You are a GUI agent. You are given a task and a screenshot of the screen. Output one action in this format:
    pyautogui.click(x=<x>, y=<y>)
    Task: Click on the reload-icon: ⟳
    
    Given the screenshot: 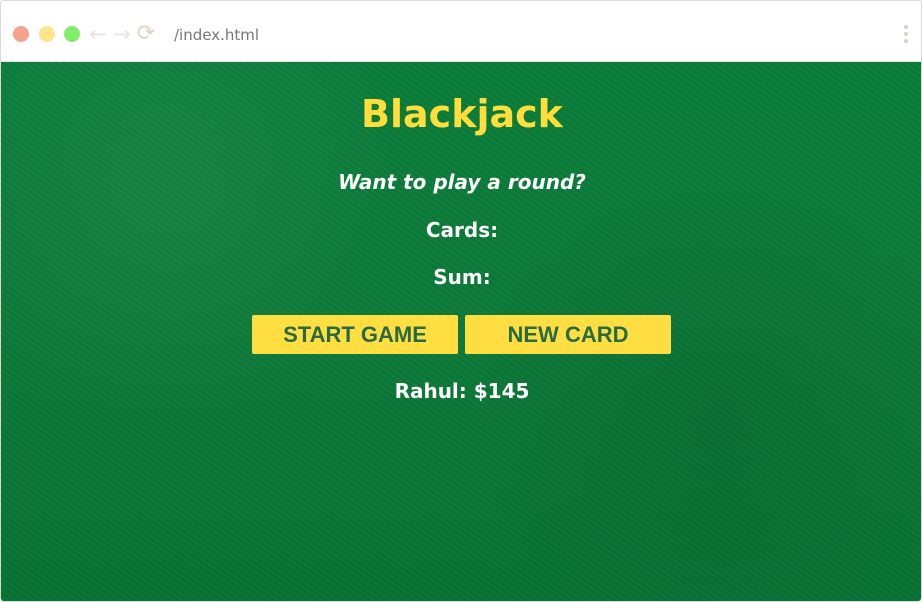 What is the action you would take?
    pyautogui.click(x=146, y=34)
    